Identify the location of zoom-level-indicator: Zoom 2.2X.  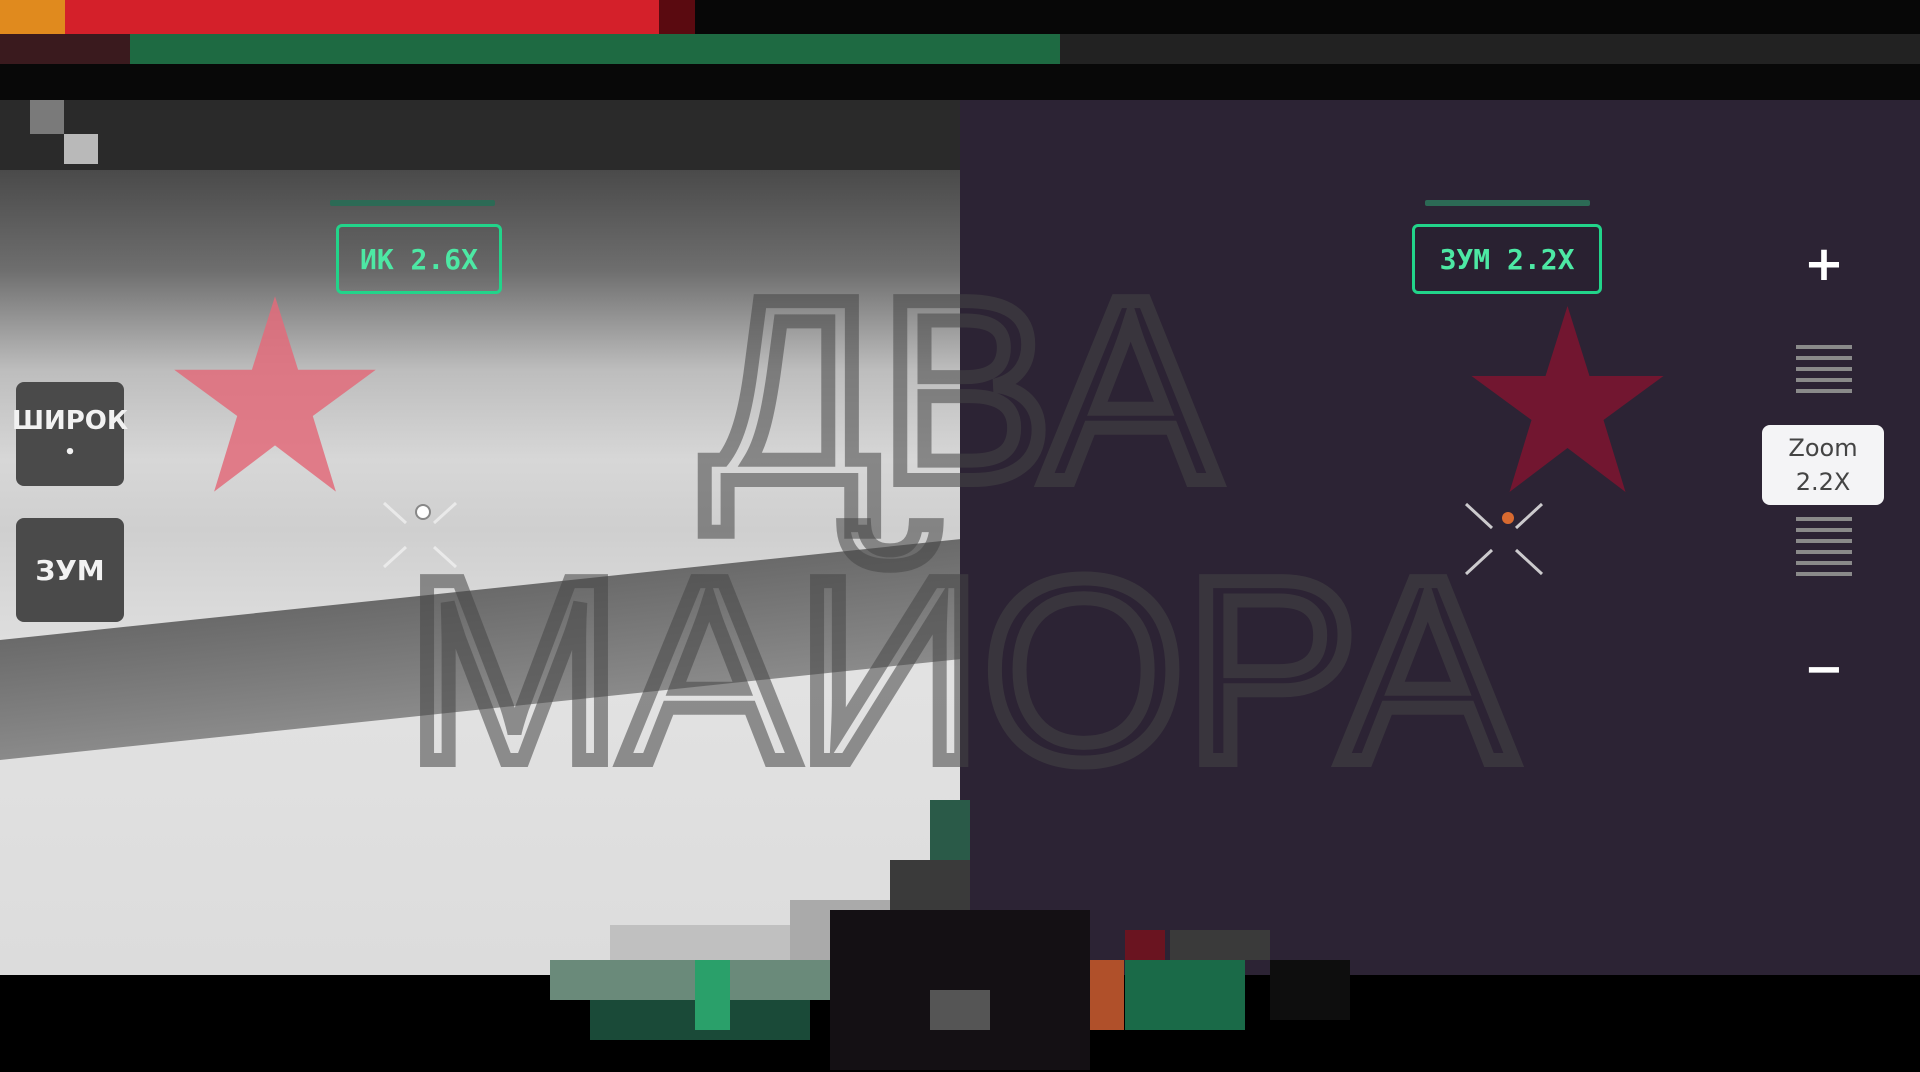
(1823, 465).